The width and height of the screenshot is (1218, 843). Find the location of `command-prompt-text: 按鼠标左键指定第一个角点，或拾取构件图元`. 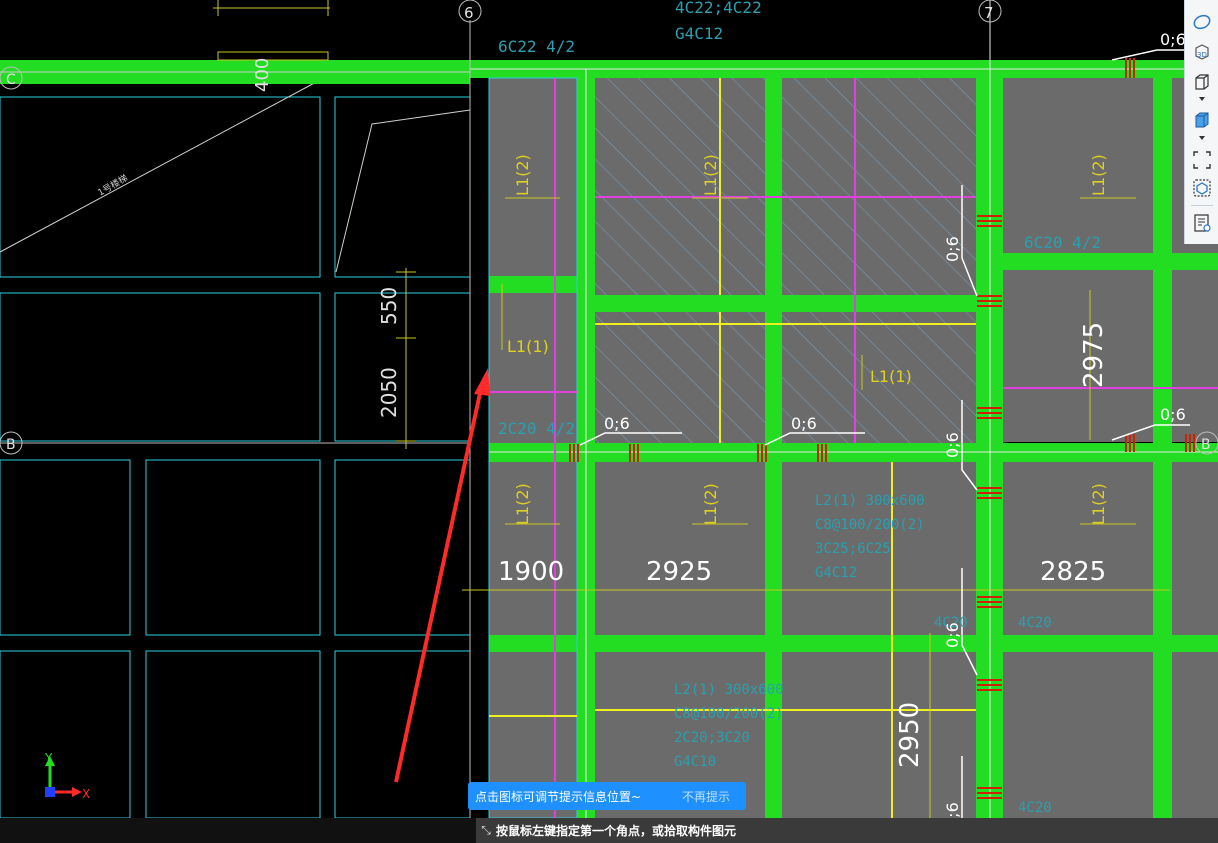

command-prompt-text: 按鼠标左键指定第一个角点，或拾取构件图元 is located at coordinates (616, 831).